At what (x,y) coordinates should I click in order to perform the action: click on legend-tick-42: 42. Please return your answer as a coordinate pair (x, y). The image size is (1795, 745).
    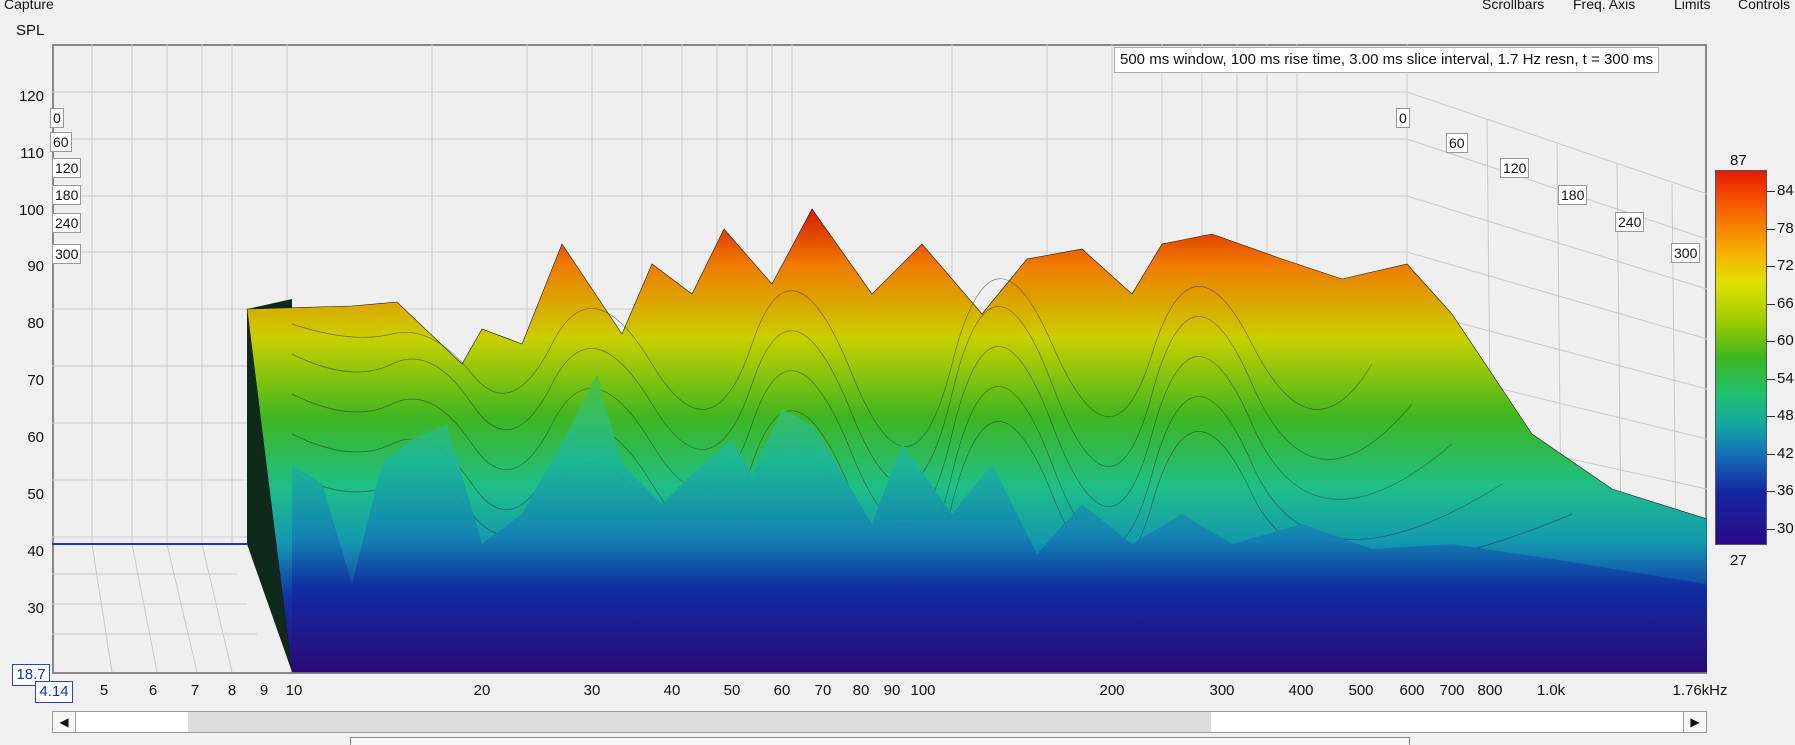
    Looking at the image, I should click on (1785, 453).